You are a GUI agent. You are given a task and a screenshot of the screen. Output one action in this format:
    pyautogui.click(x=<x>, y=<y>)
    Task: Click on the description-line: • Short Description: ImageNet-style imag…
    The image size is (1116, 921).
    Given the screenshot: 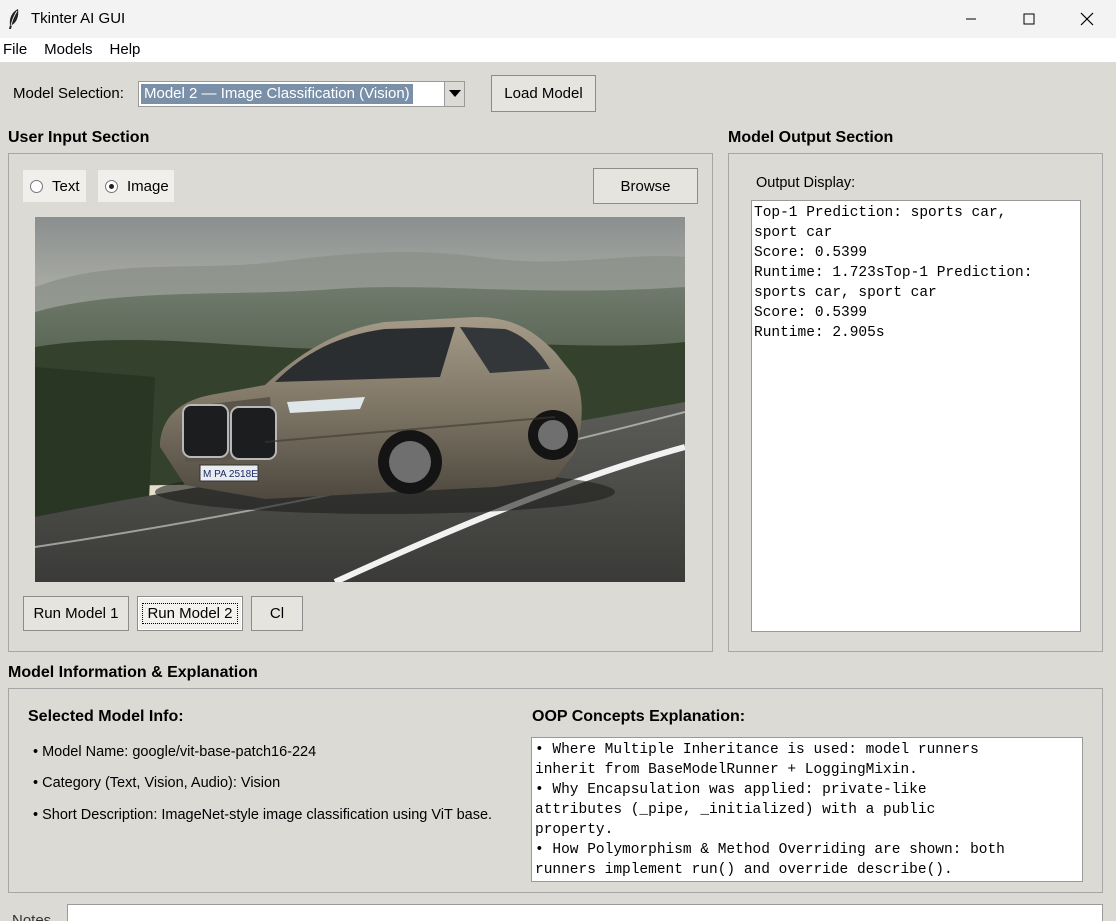 What is the action you would take?
    pyautogui.click(x=263, y=815)
    